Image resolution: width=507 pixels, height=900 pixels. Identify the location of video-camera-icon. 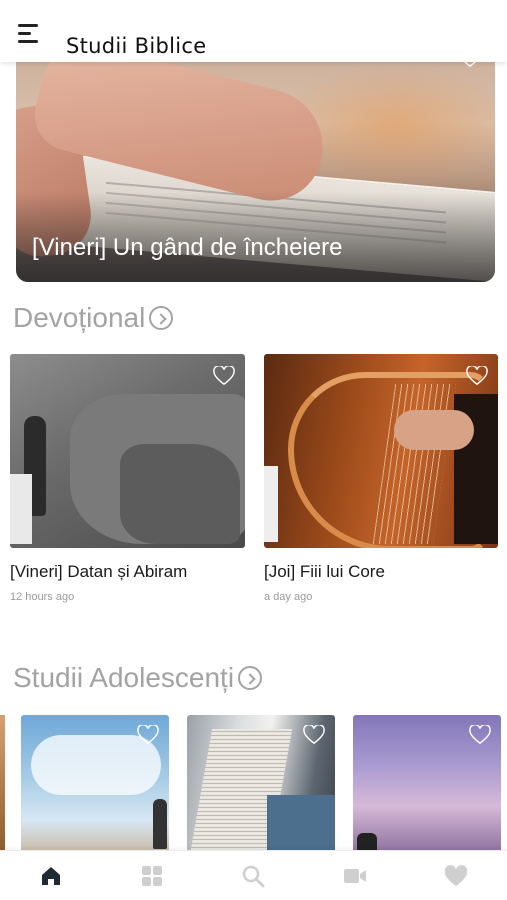
(354, 875).